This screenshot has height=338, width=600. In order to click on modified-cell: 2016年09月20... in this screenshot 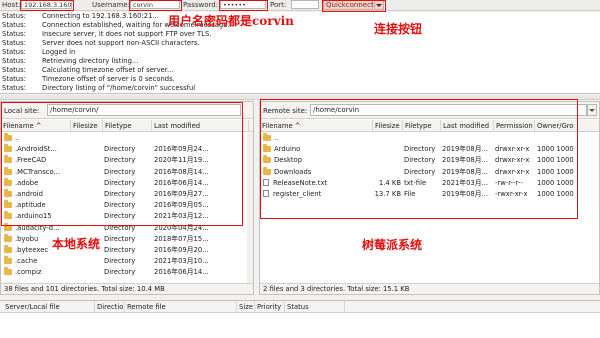, I will do `click(181, 249)`.